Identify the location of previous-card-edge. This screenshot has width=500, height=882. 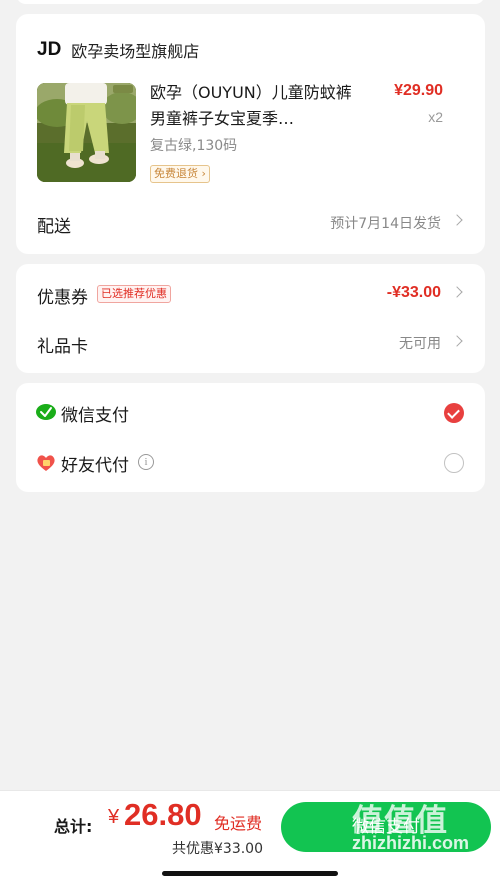
(250, 2).